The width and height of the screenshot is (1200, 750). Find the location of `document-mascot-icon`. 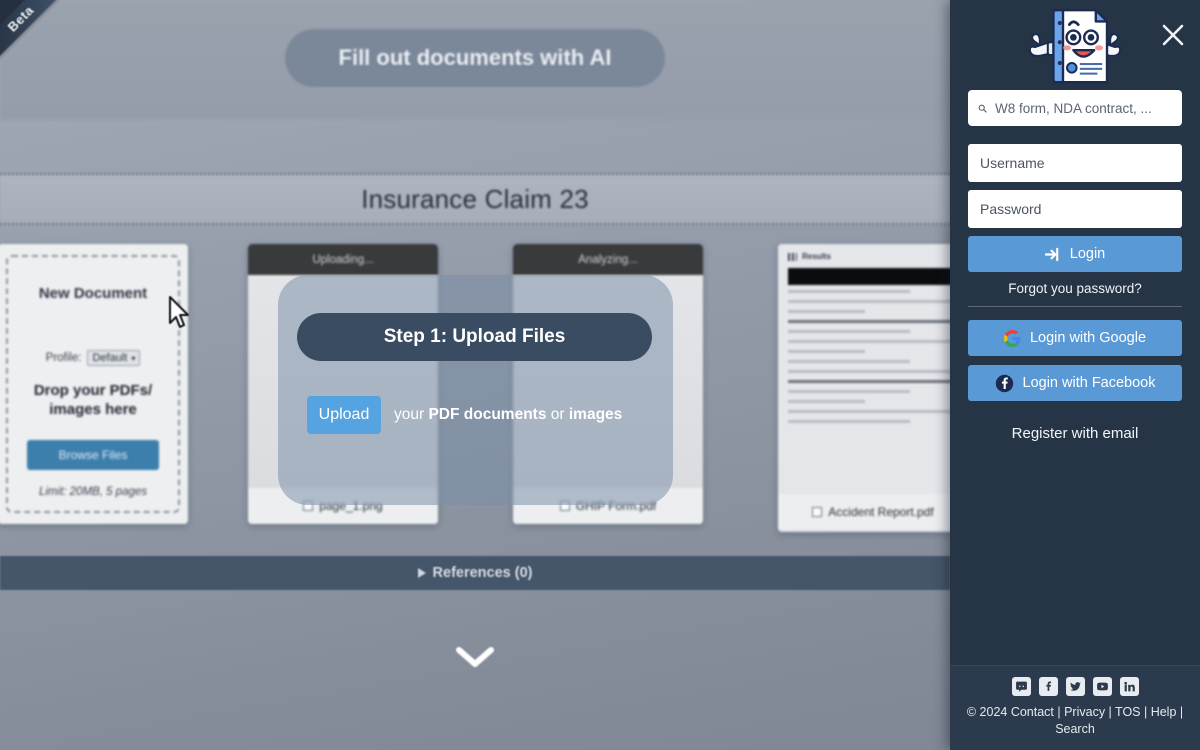

document-mascot-icon is located at coordinates (1075, 46).